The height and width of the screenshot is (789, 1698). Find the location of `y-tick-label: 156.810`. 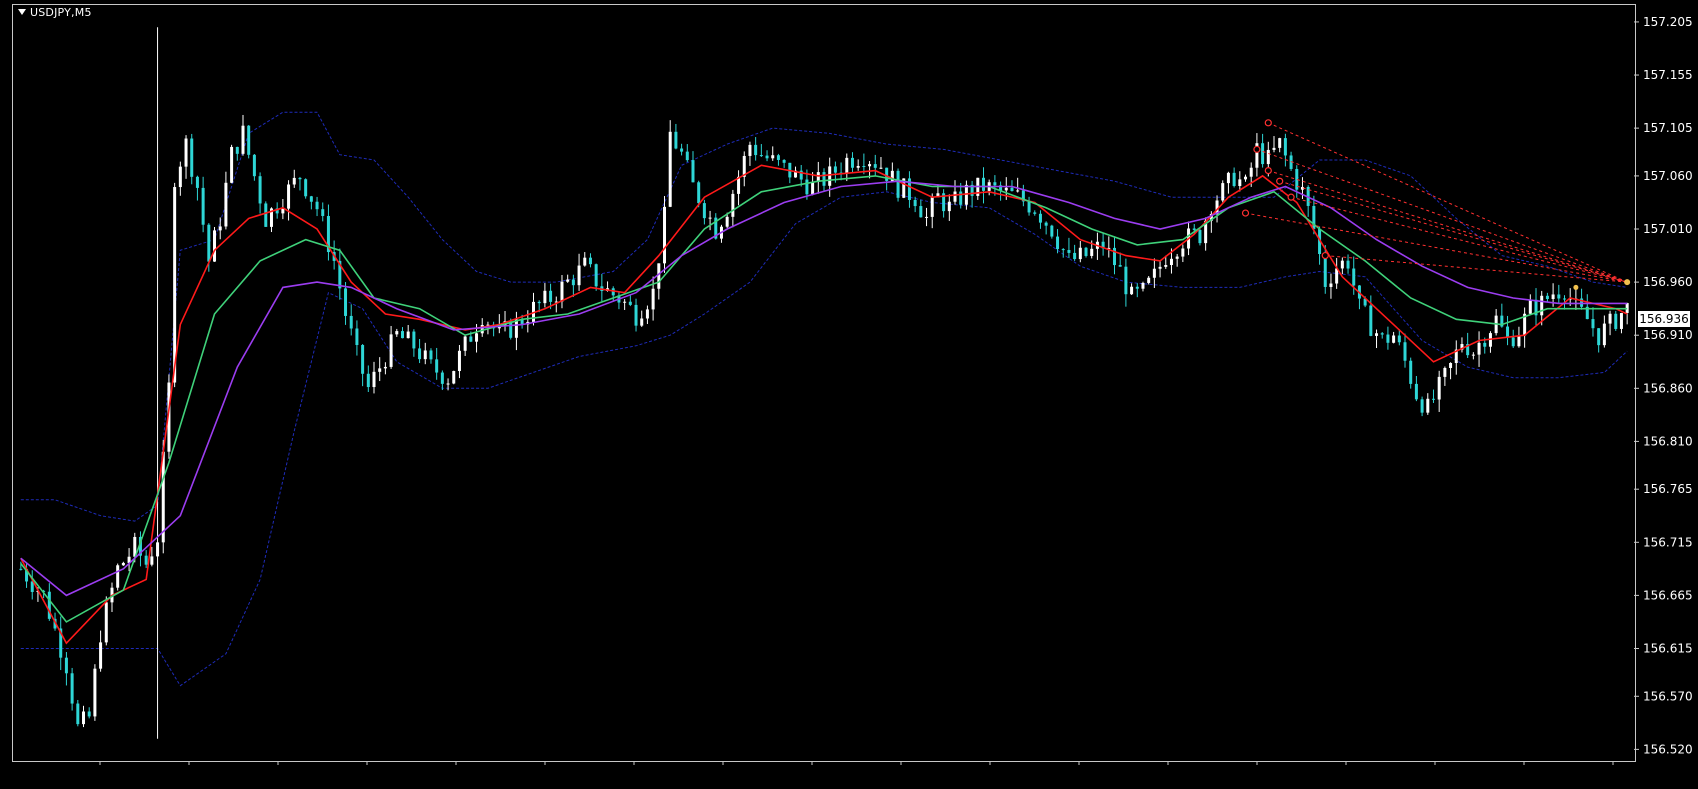

y-tick-label: 156.810 is located at coordinates (1668, 441).